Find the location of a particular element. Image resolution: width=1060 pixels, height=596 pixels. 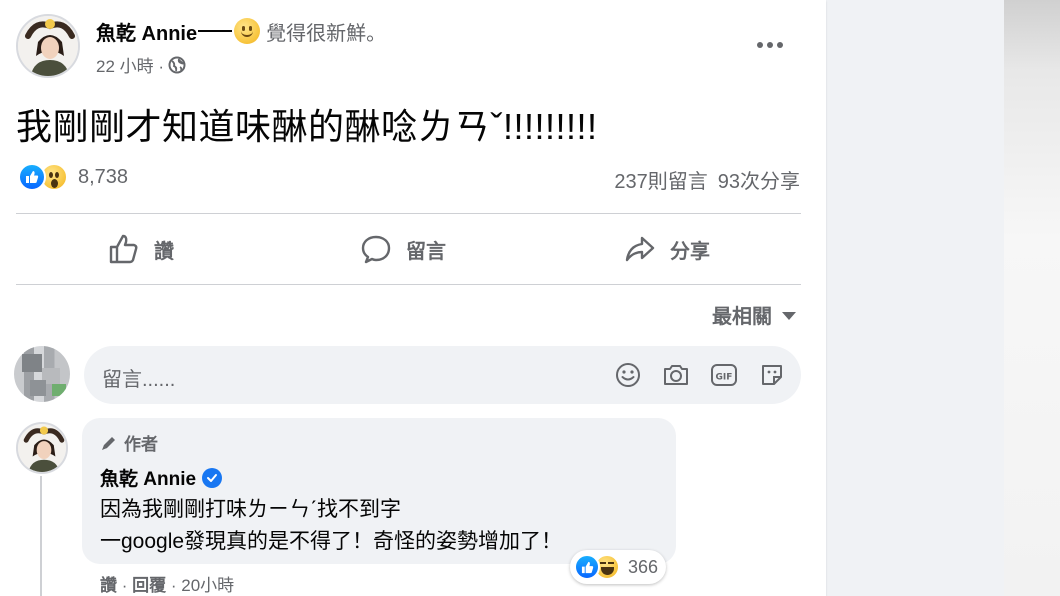

share-arrow-icon is located at coordinates (640, 249).